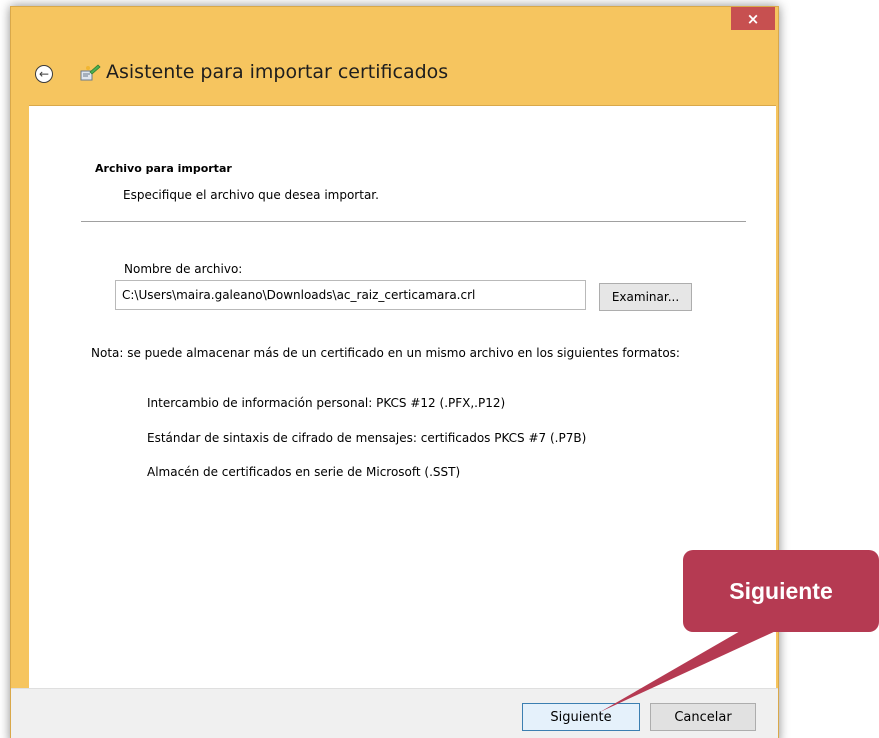  I want to click on file-name-label: Nombre de archivo:, so click(183, 269).